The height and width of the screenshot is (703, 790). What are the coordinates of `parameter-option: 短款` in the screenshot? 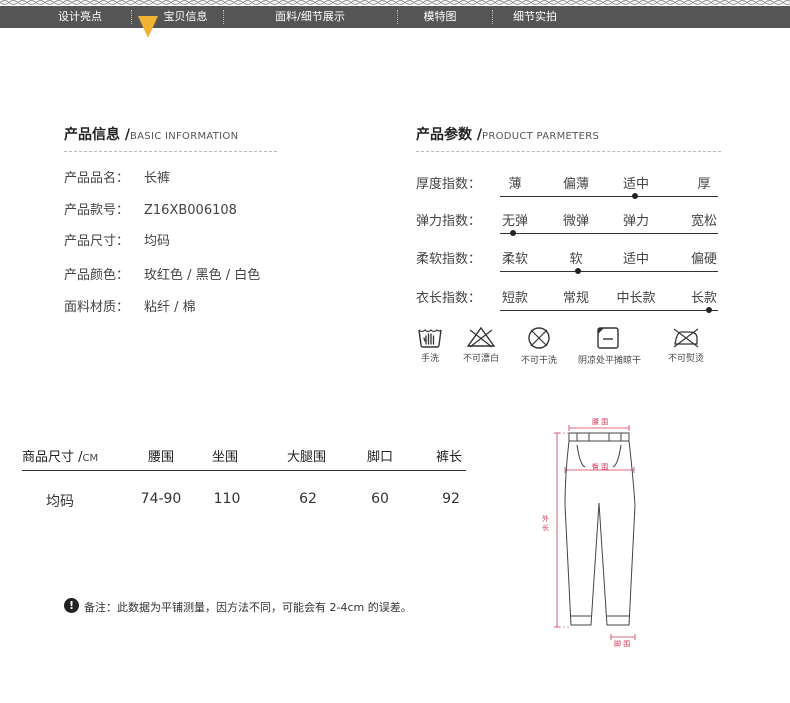 It's located at (515, 298).